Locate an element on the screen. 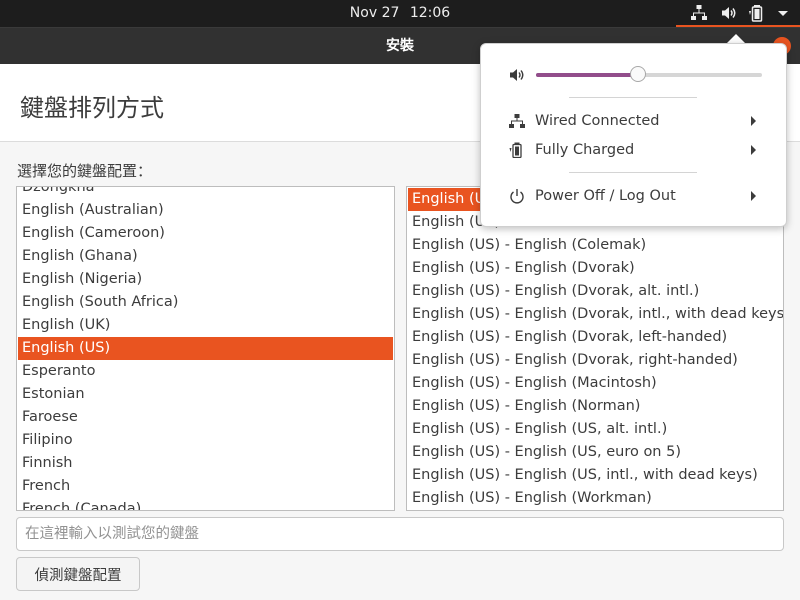 This screenshot has height=600, width=800. layout-list-item: Estonian is located at coordinates (205, 394).